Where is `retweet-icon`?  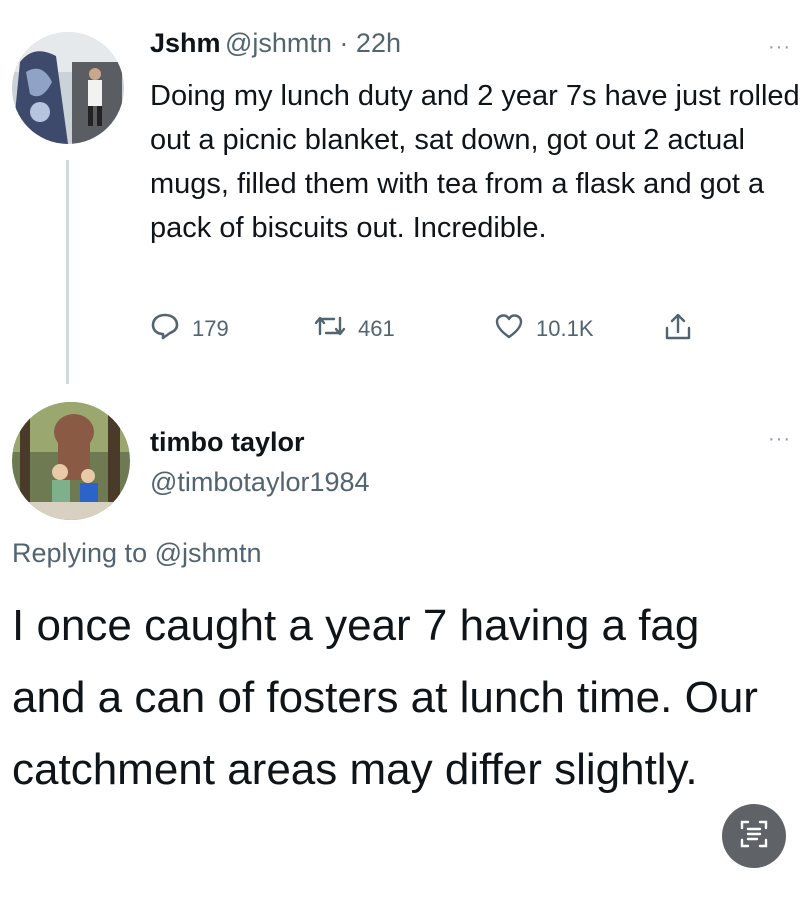
retweet-icon is located at coordinates (330, 329).